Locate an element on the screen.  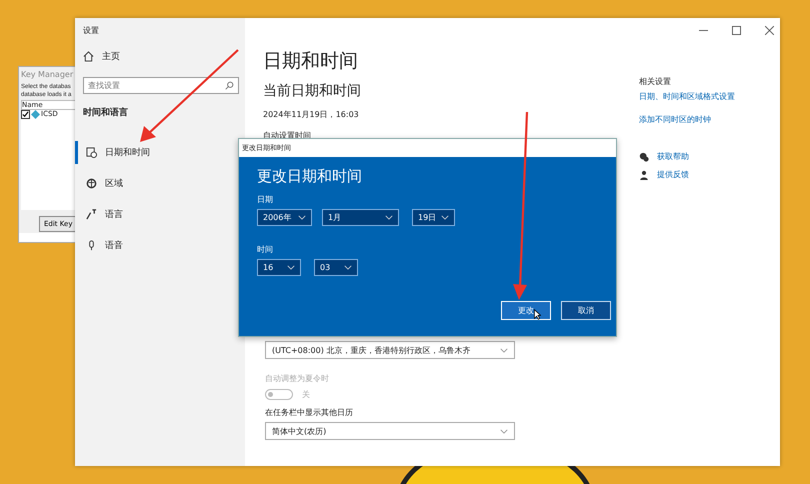
microphone-icon is located at coordinates (91, 245).